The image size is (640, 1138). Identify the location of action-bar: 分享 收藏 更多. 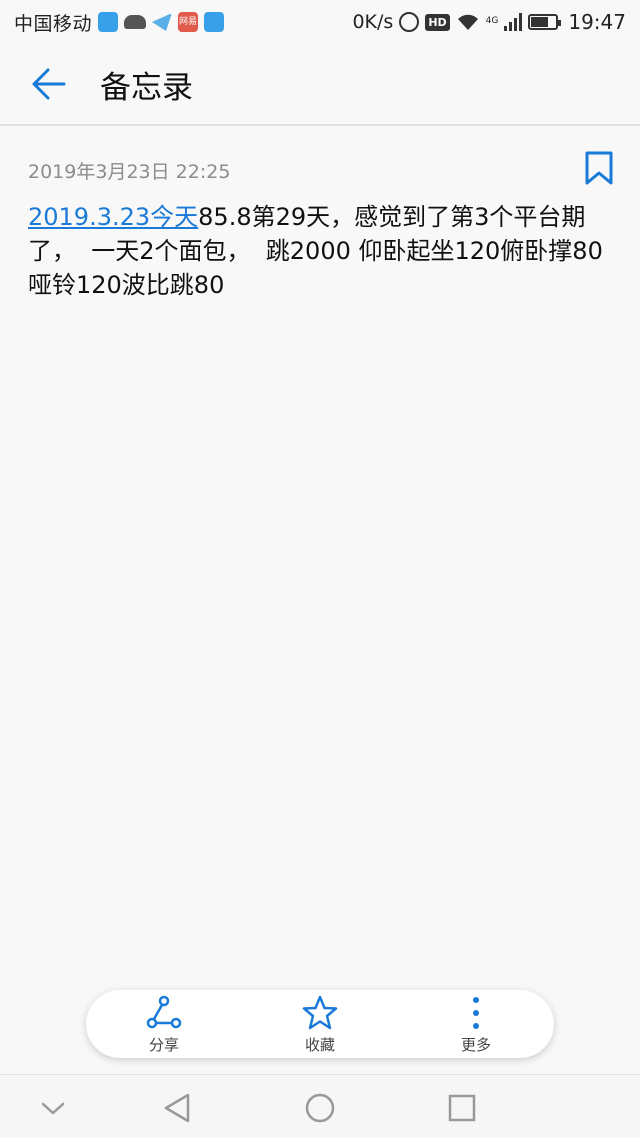
(320, 1024).